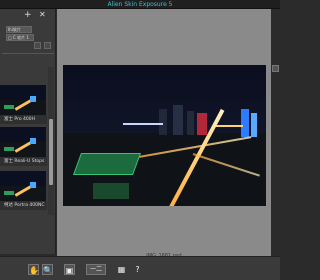  Describe the element at coordinates (42, 15) in the screenshot. I see `close-panel-icon: ✕` at that location.